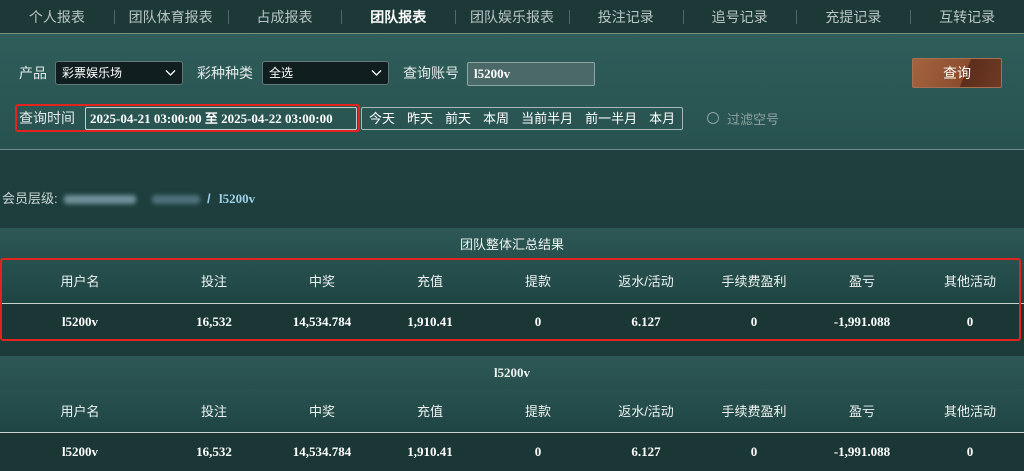  What do you see at coordinates (753, 119) in the screenshot?
I see `filter-empty-label: 过滤空号` at bounding box center [753, 119].